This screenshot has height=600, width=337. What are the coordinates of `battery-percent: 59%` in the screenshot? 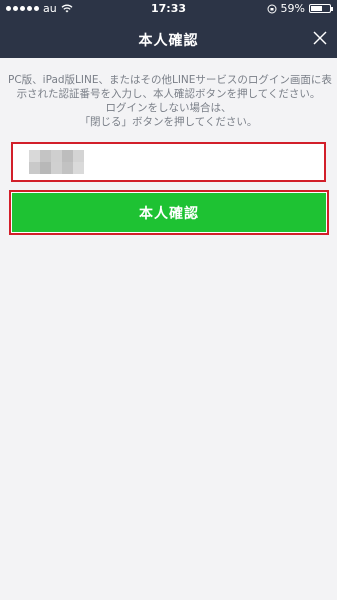 It's located at (292, 8).